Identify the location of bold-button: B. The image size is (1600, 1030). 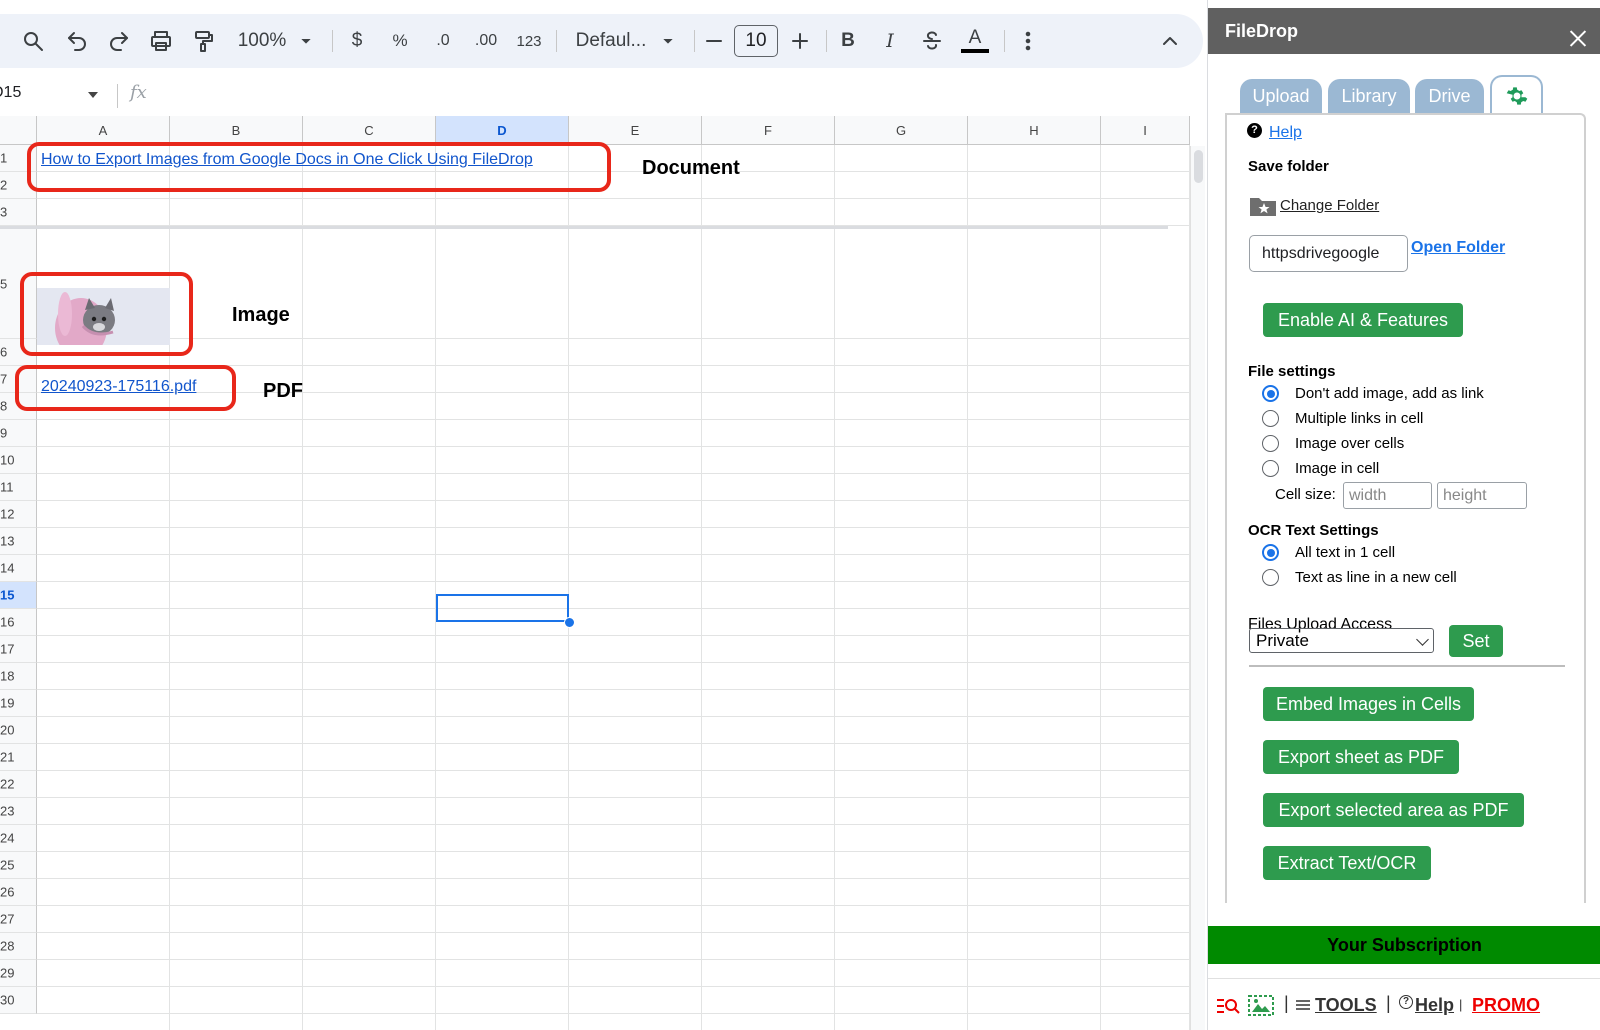
(848, 41).